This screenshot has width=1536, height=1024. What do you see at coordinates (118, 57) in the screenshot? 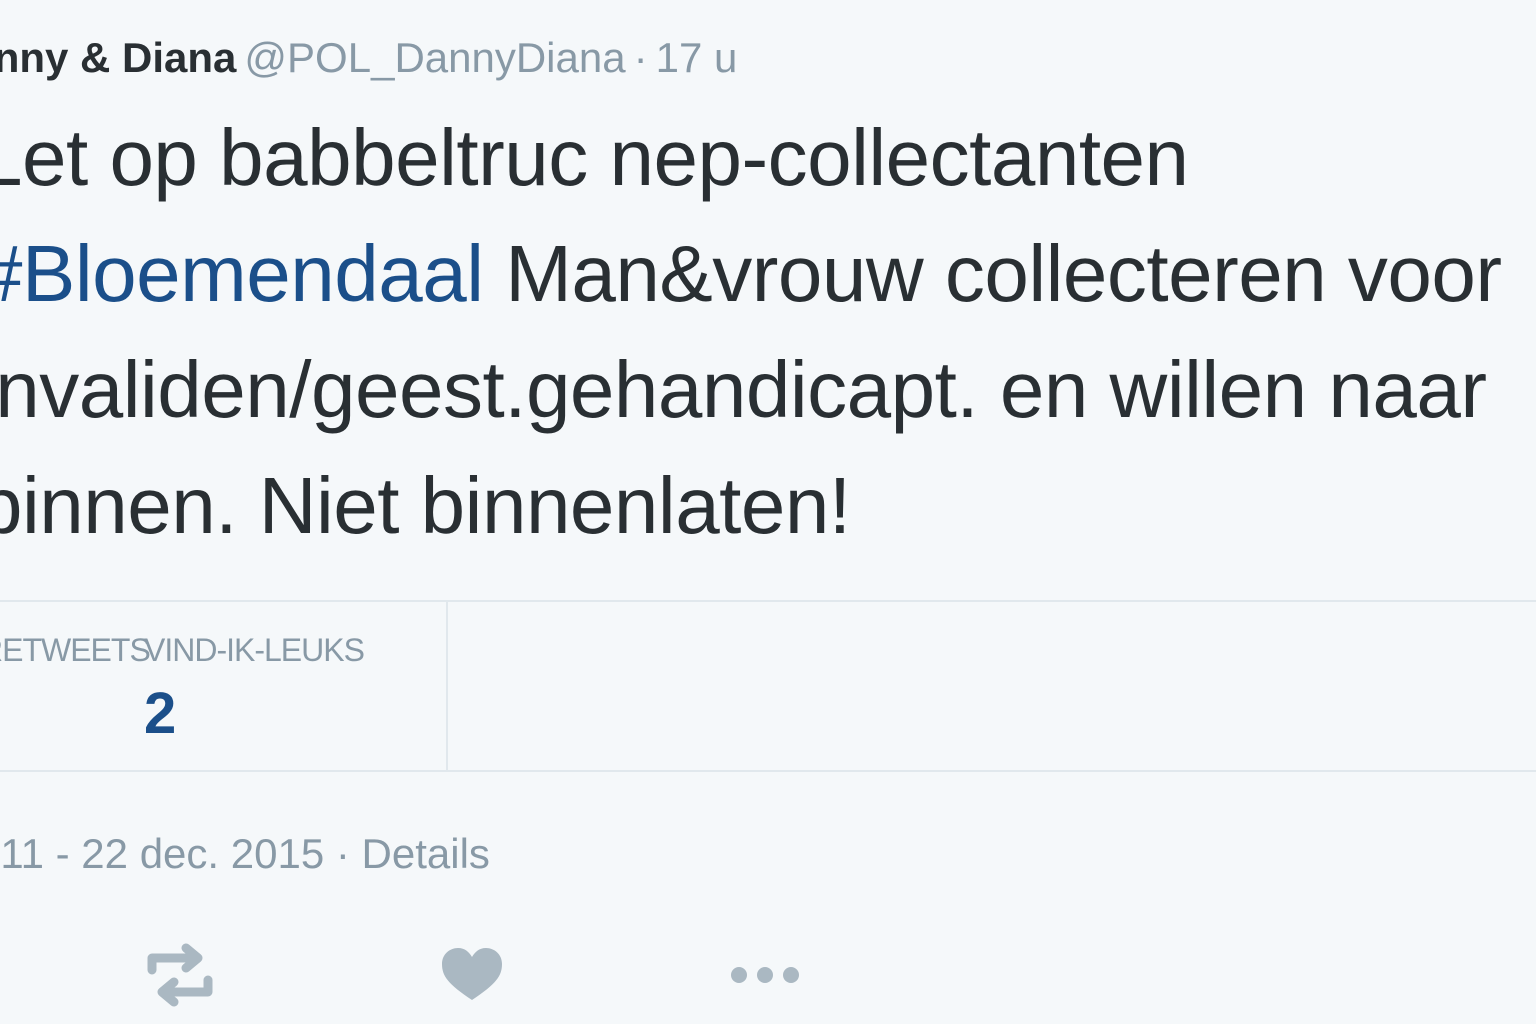
I see `author-name: Danny & Diana` at bounding box center [118, 57].